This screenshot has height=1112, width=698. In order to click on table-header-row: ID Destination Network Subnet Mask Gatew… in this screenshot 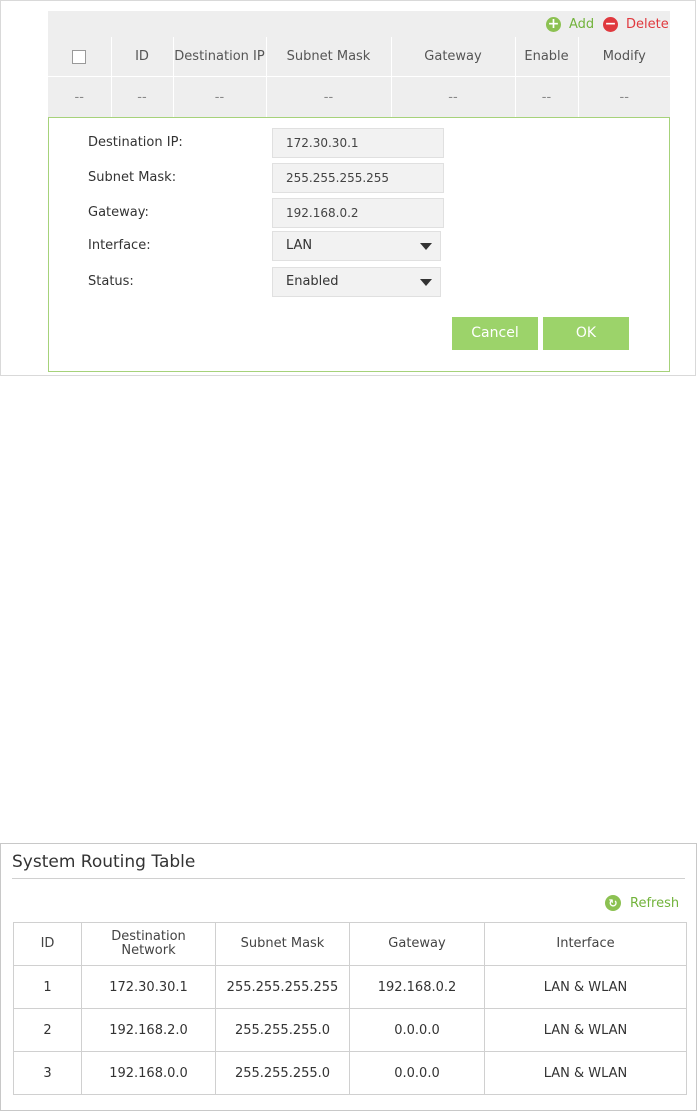, I will do `click(350, 944)`.